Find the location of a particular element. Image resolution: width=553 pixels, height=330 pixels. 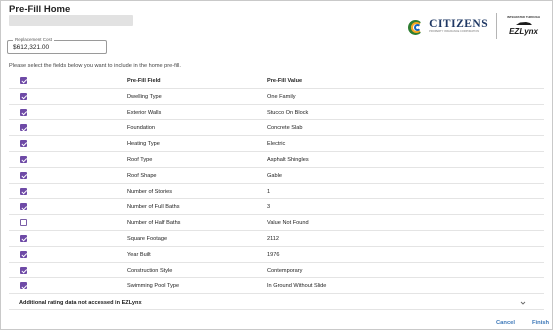

table-row: Square Footage 2112 is located at coordinates (276, 239).